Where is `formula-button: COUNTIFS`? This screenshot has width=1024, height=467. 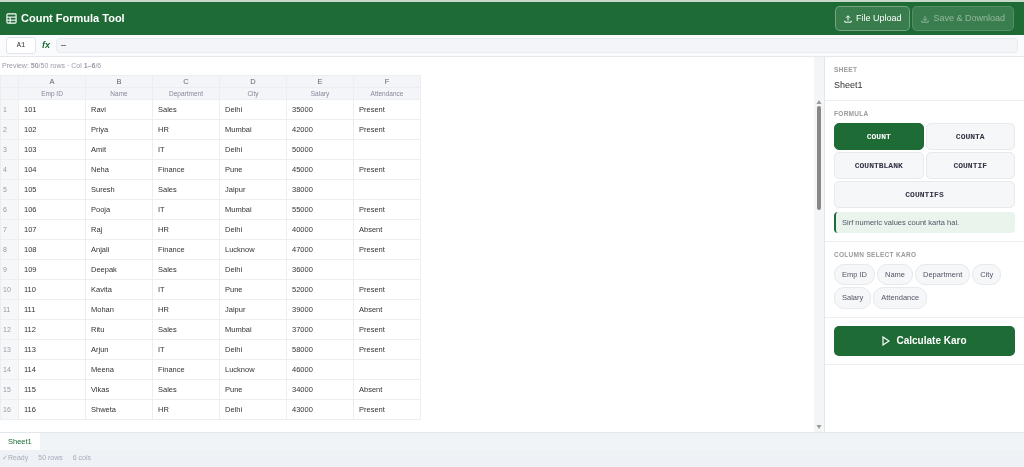
formula-button: COUNTIFS is located at coordinates (924, 194).